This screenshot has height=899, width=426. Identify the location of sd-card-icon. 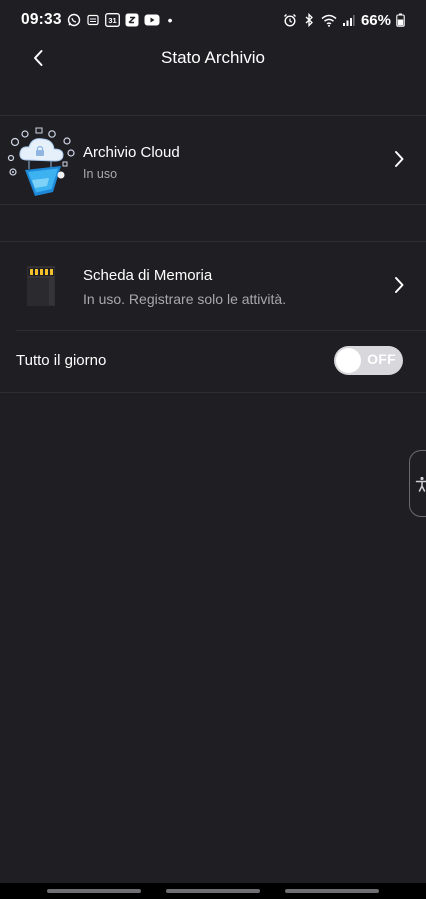
(41, 286).